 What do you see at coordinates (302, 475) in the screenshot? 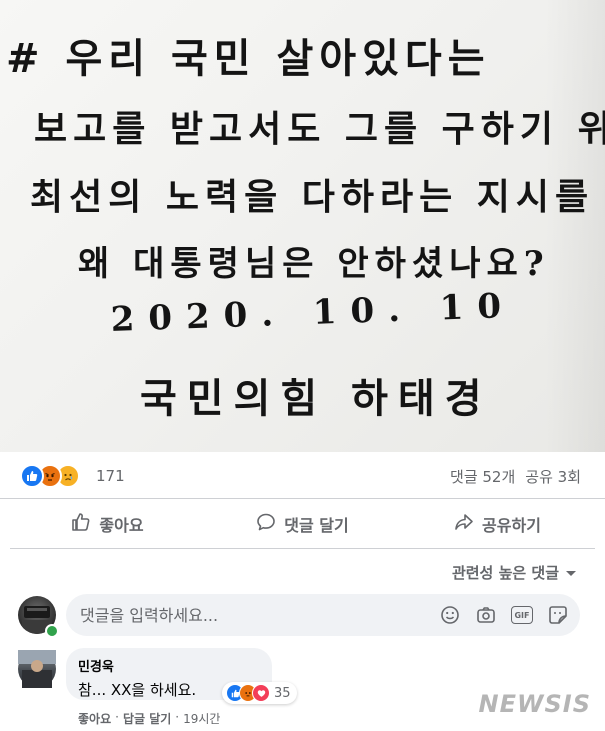
I see `reactions-summary: 171 댓글 52개 공유 3회` at bounding box center [302, 475].